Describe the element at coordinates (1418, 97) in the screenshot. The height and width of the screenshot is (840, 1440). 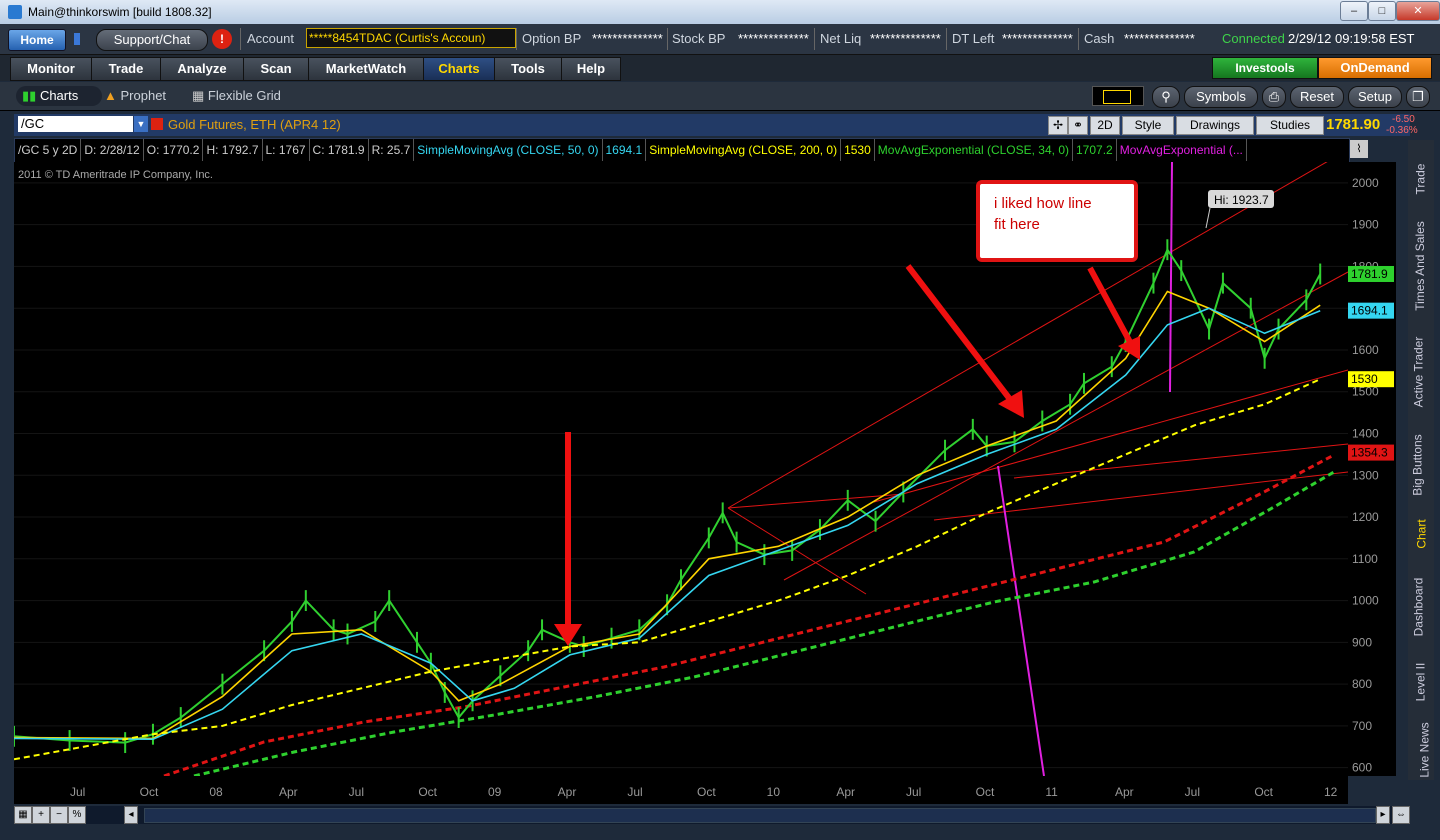
I see `detach-icon: ❐` at that location.